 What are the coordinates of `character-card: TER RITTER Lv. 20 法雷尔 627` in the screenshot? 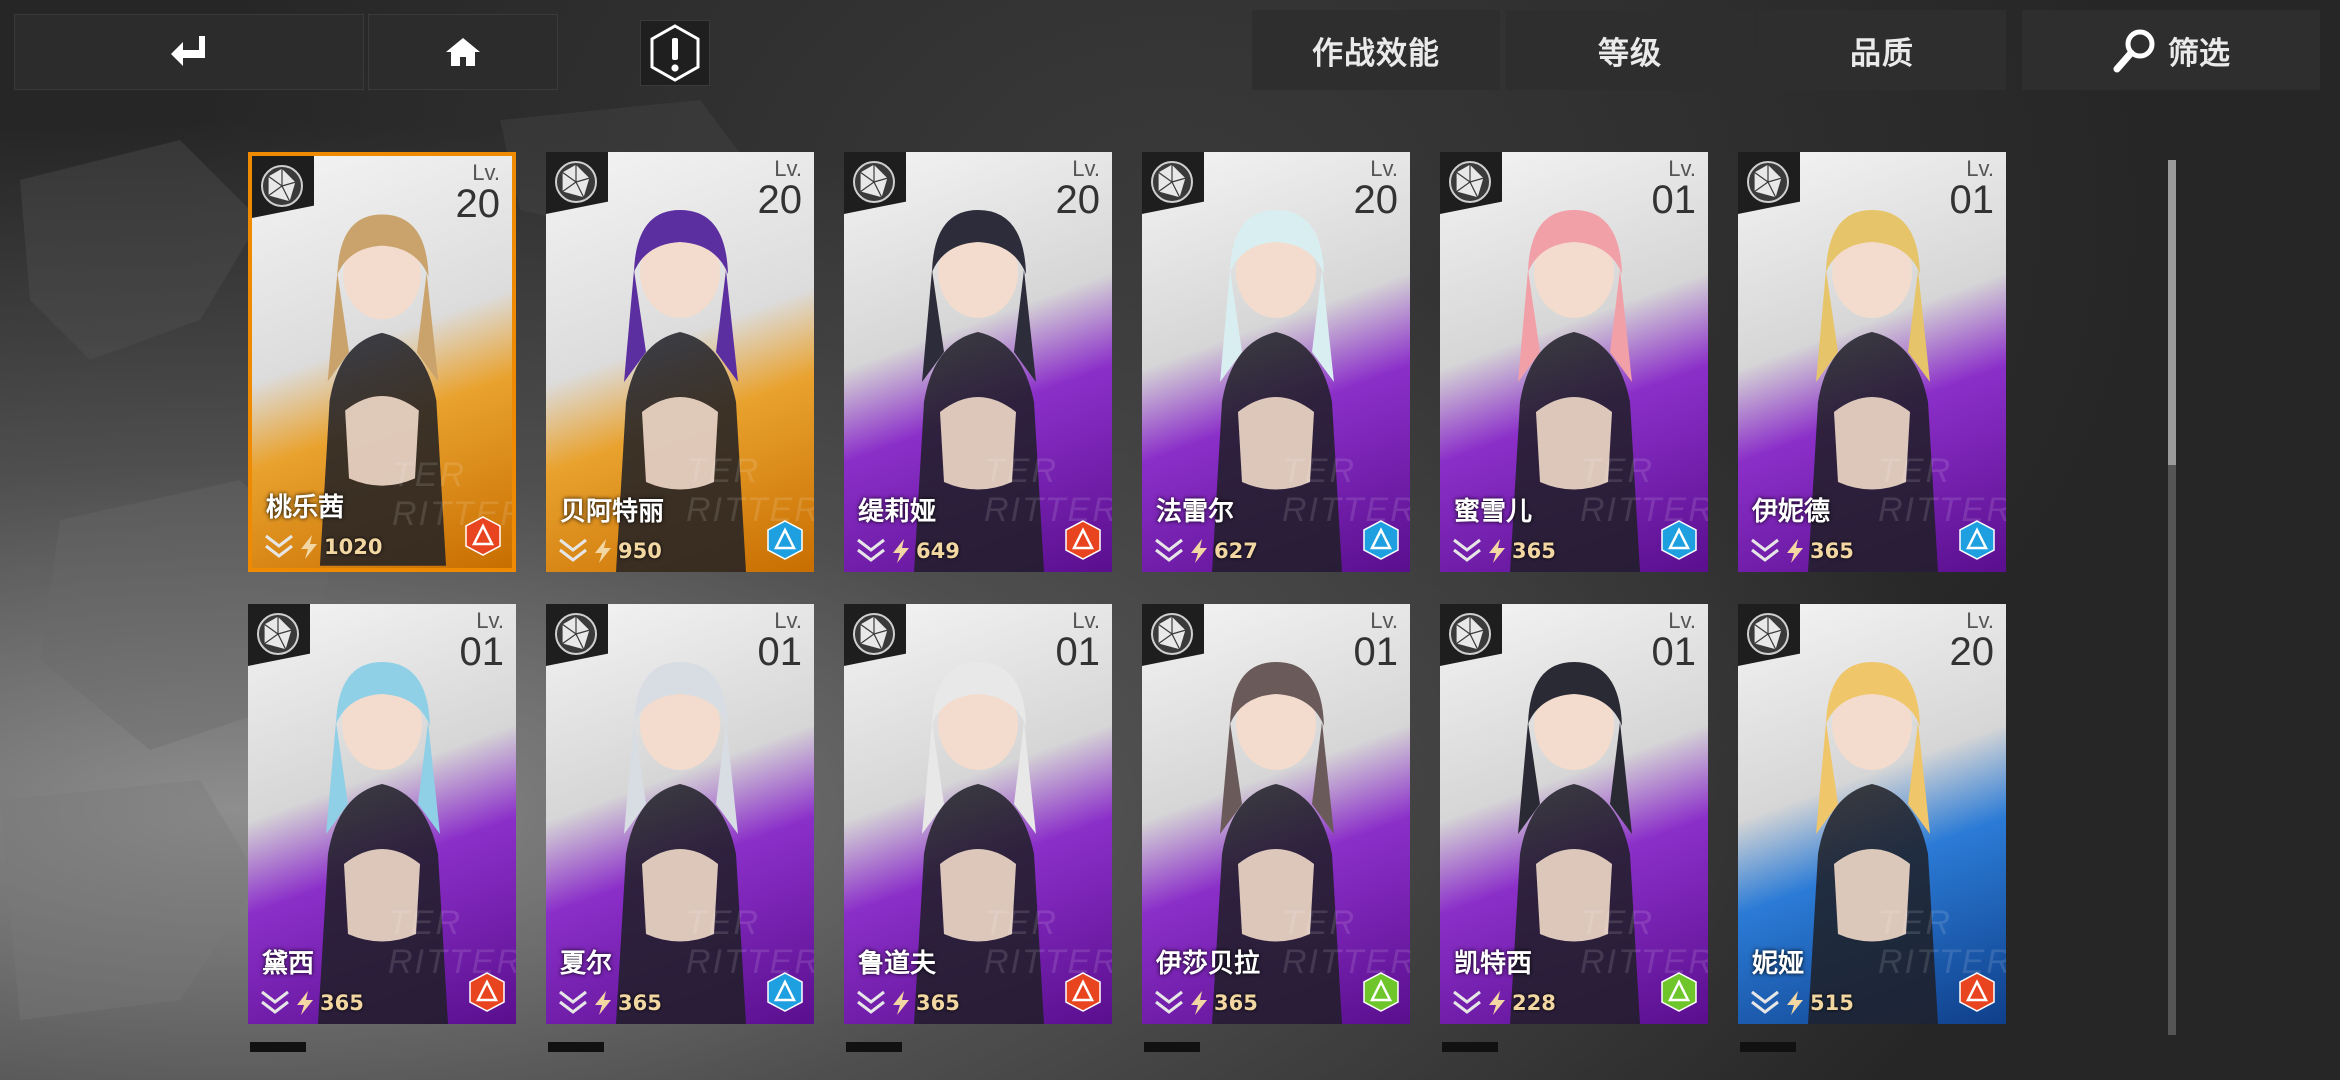 It's located at (1276, 362).